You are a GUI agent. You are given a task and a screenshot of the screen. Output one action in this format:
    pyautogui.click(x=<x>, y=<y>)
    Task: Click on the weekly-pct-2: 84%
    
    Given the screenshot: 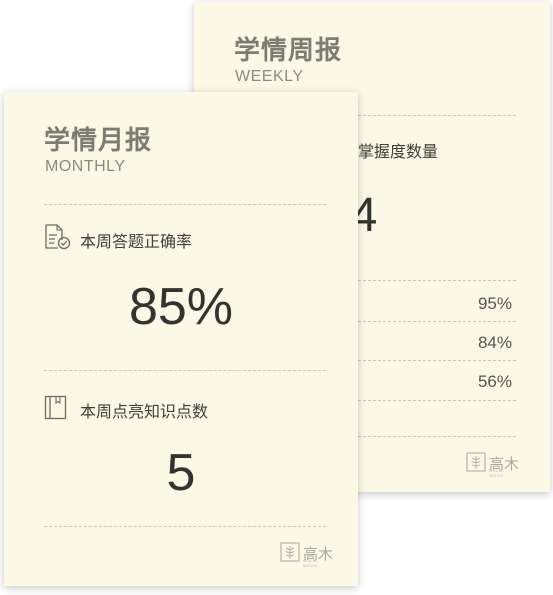 What is the action you would take?
    pyautogui.click(x=494, y=342)
    